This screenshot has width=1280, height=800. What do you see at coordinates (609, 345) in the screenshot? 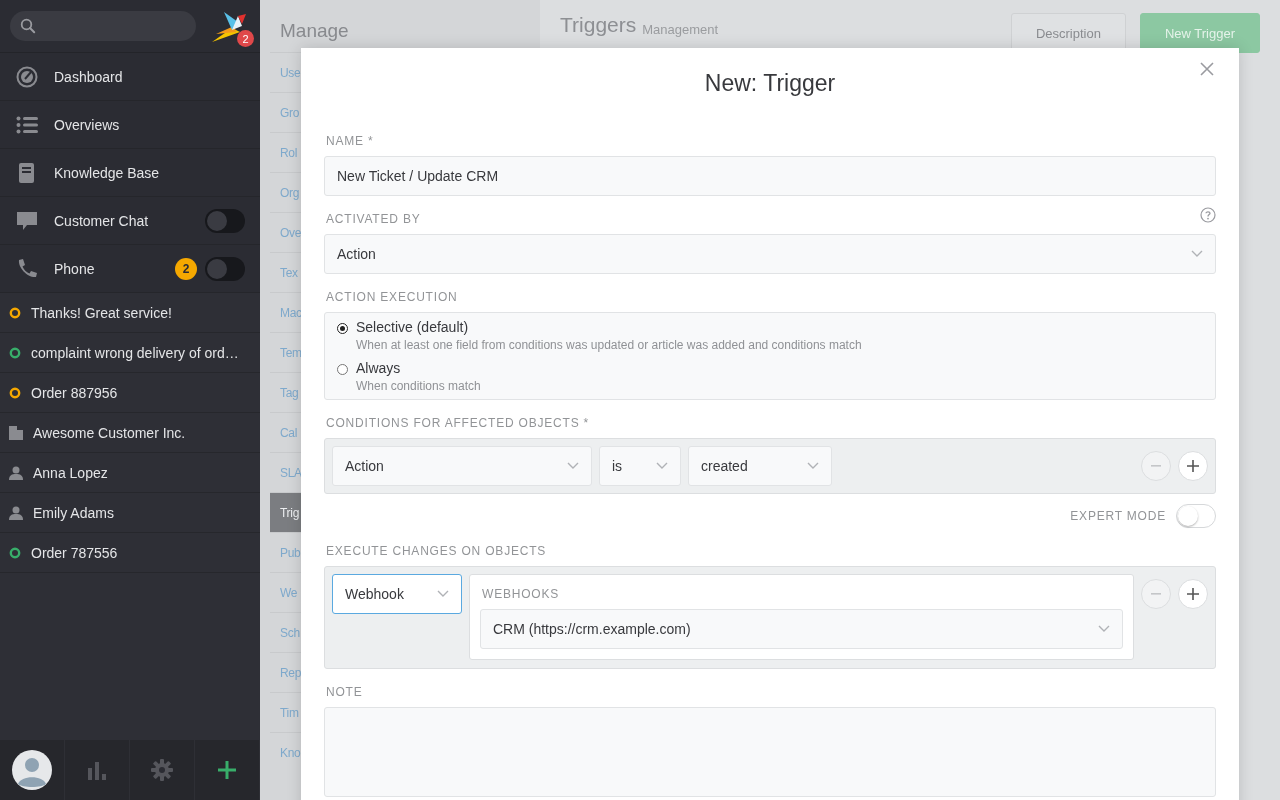
I see `radio-description: When at least one field from conditions was updated or article was added and conditions match` at bounding box center [609, 345].